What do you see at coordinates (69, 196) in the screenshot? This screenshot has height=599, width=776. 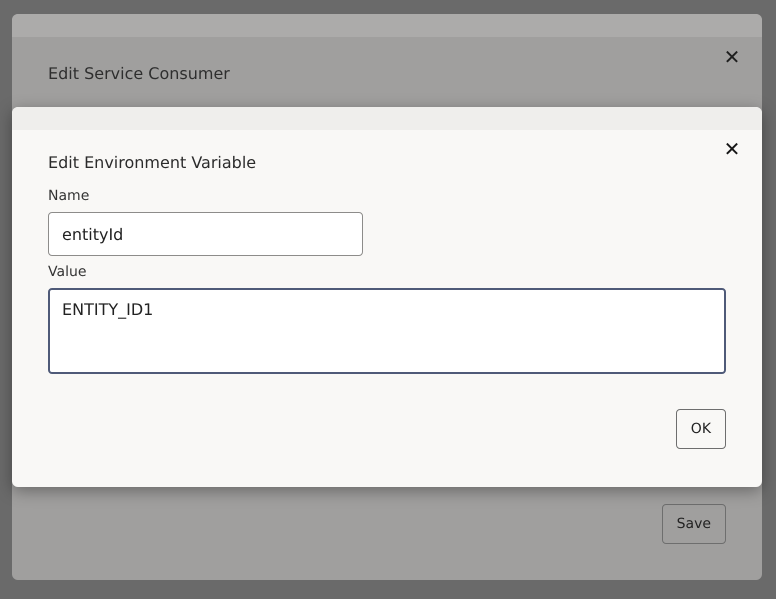 I see `field-label: Name` at bounding box center [69, 196].